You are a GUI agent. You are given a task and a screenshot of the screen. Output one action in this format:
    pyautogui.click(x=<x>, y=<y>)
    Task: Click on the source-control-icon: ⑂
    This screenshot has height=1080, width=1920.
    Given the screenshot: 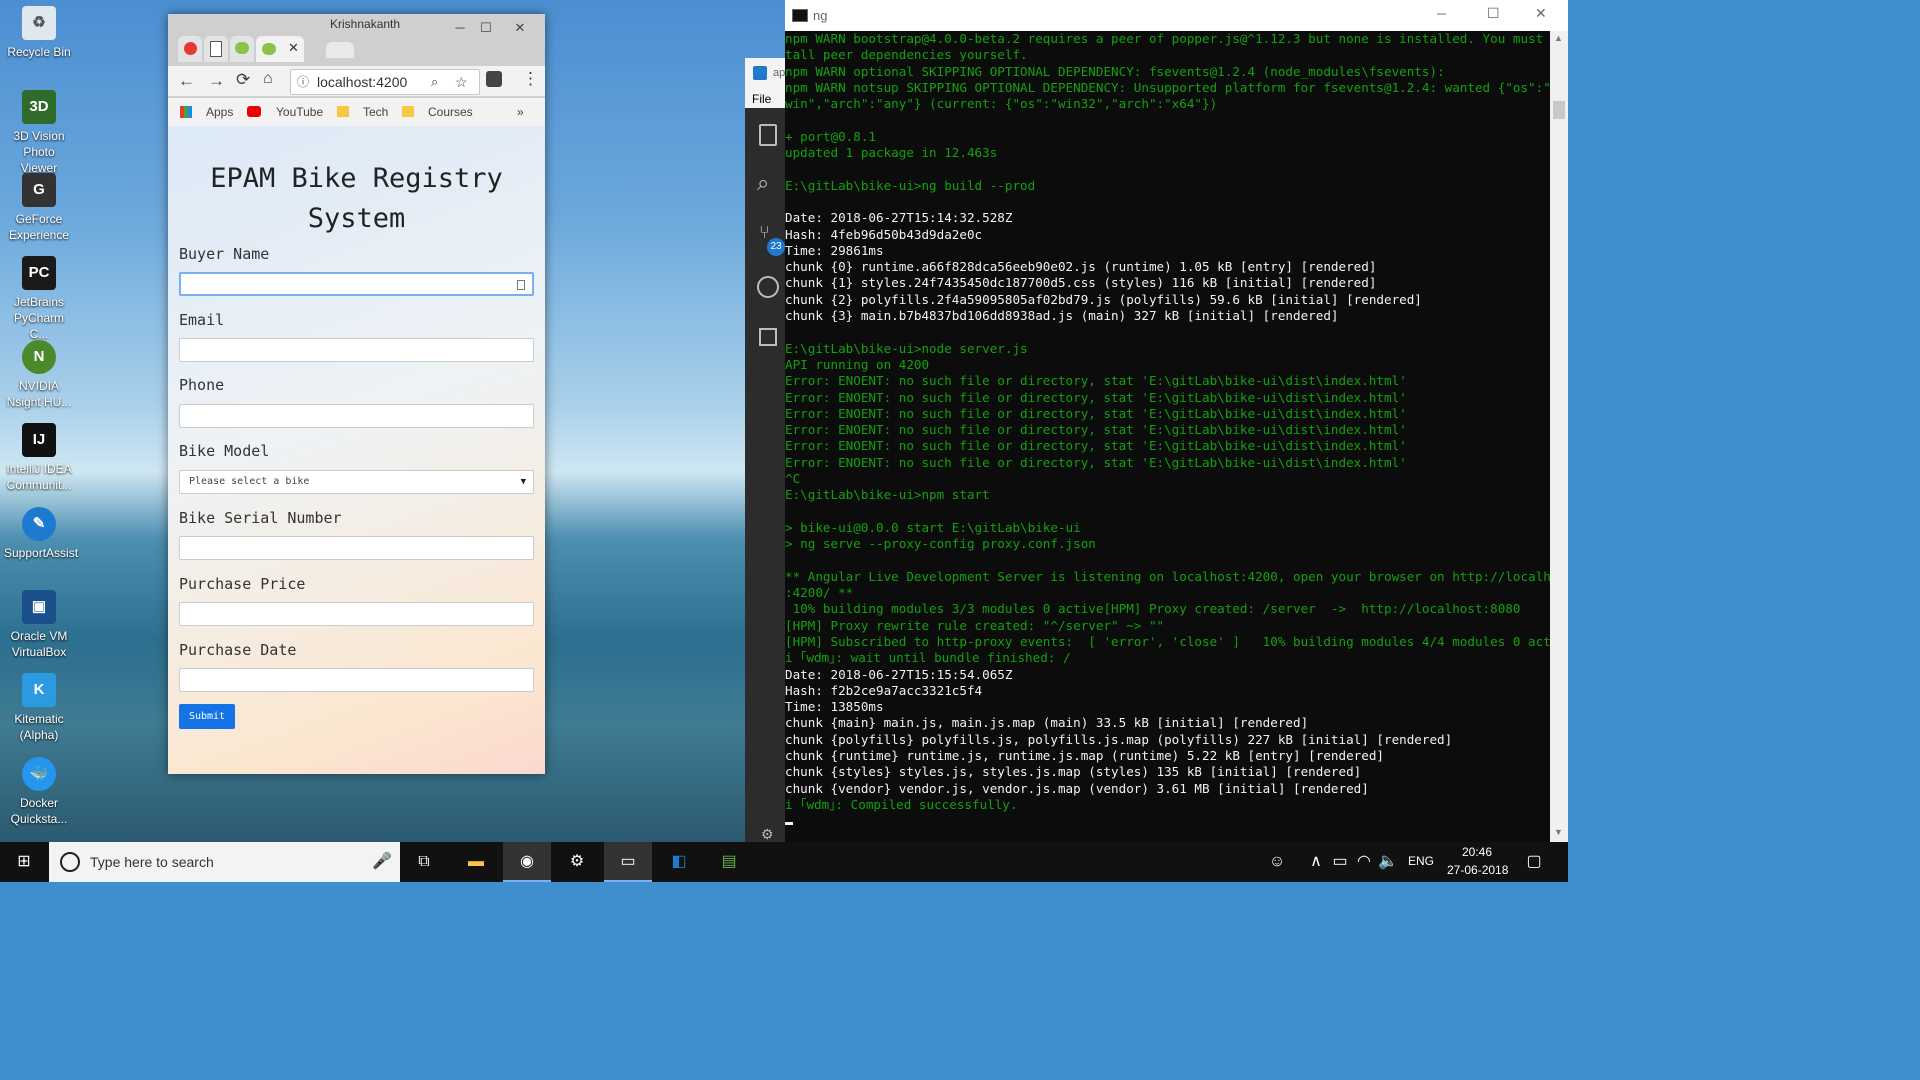 What is the action you would take?
    pyautogui.click(x=764, y=232)
    